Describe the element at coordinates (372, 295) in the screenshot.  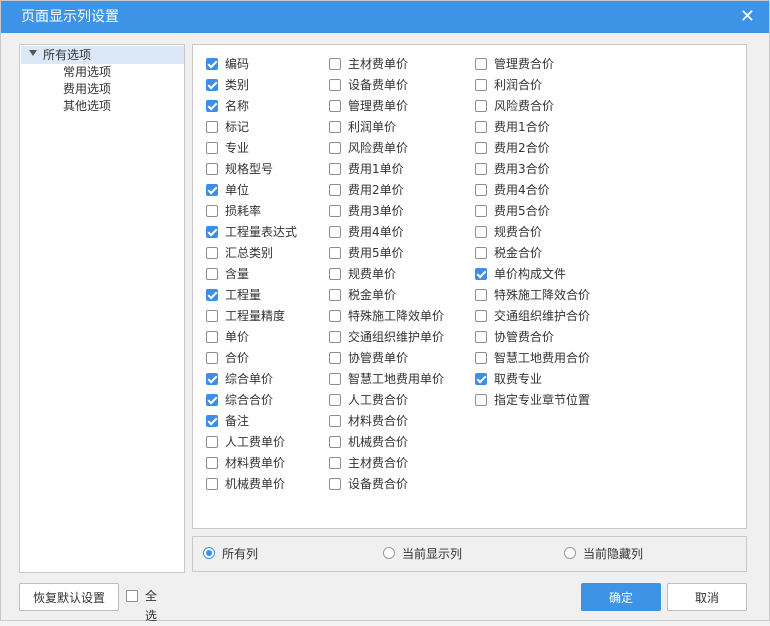
I see `column-option-label: 税金单价` at that location.